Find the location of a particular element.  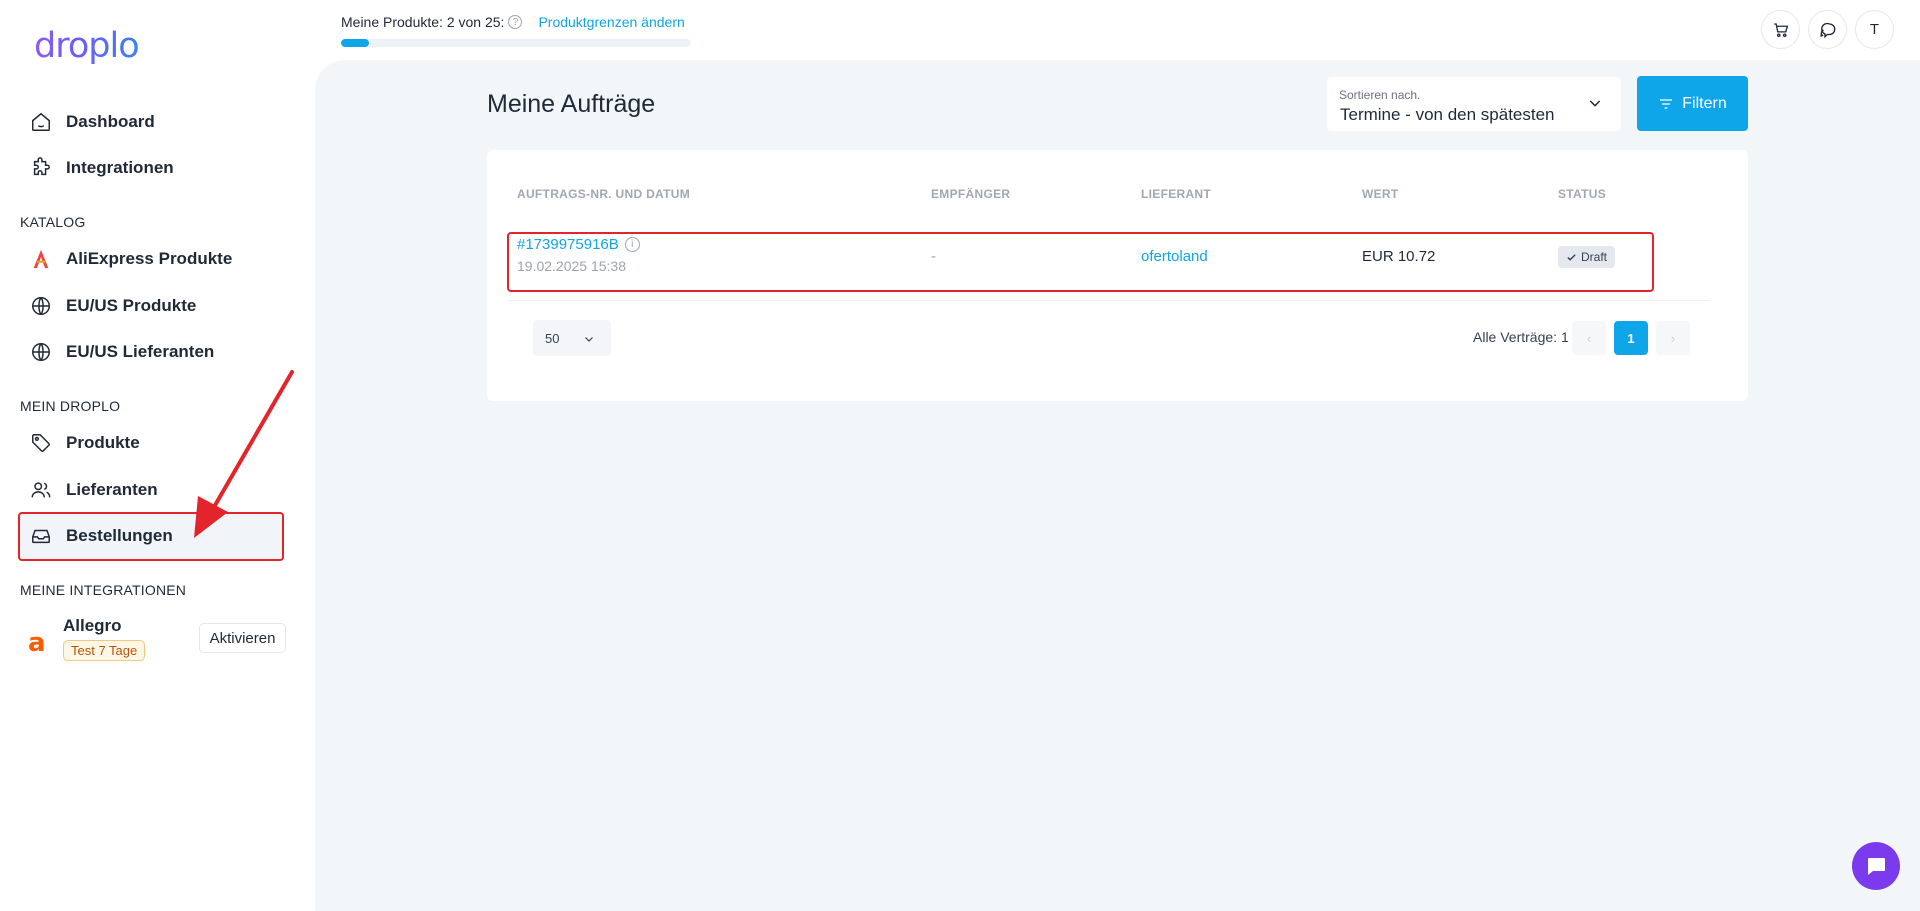

chat-icon is located at coordinates (1827, 30).